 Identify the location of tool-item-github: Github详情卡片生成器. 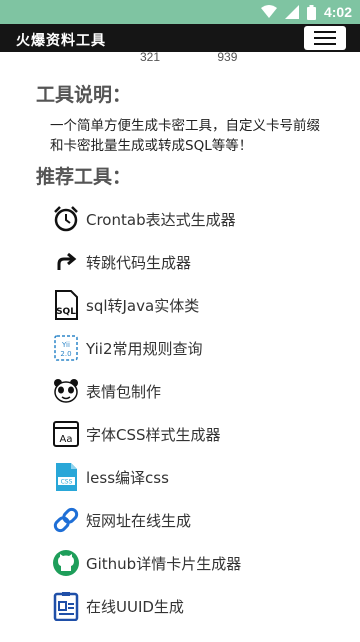
(146, 563).